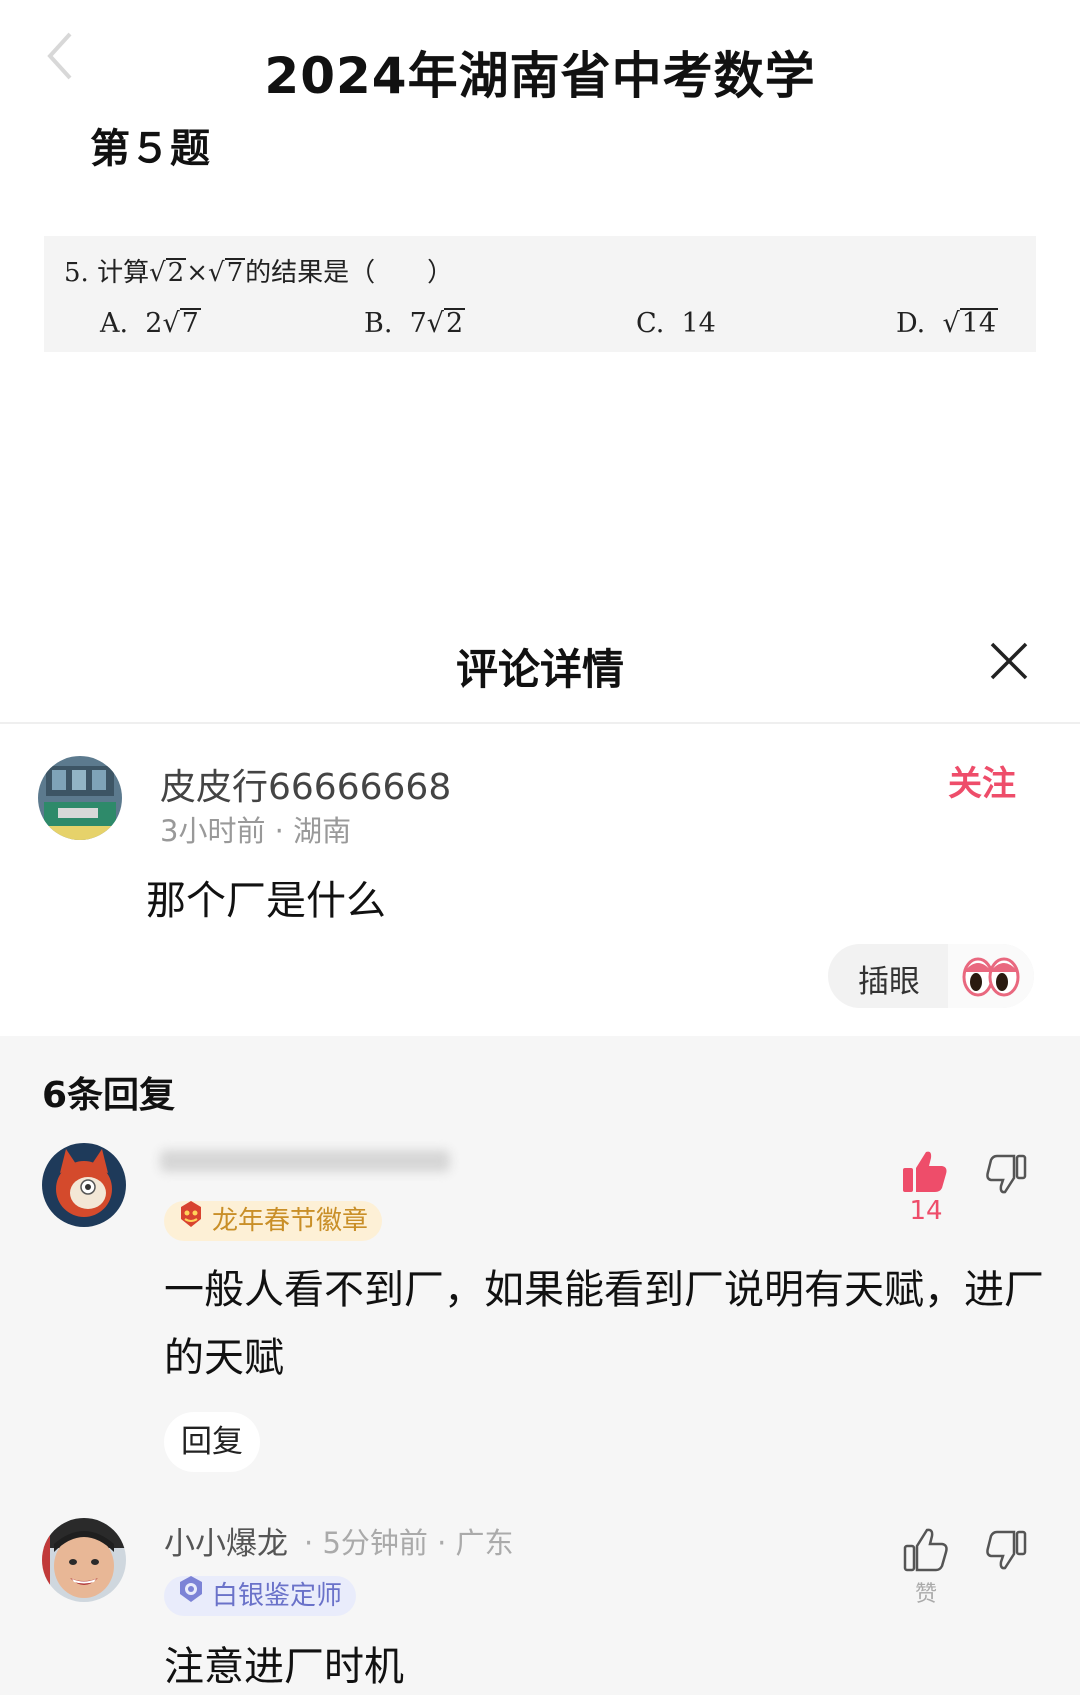 The height and width of the screenshot is (1695, 1080). What do you see at coordinates (947, 323) in the screenshot?
I see `option-d: D. √14` at bounding box center [947, 323].